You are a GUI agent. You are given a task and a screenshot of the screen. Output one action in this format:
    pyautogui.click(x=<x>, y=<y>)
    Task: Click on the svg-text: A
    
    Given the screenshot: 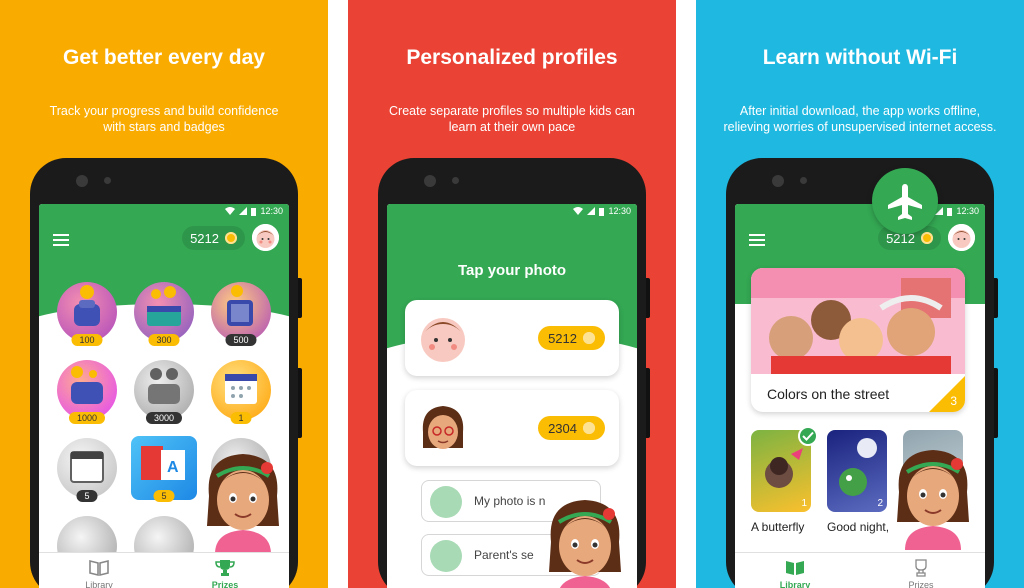 What is the action you would take?
    pyautogui.click(x=173, y=467)
    